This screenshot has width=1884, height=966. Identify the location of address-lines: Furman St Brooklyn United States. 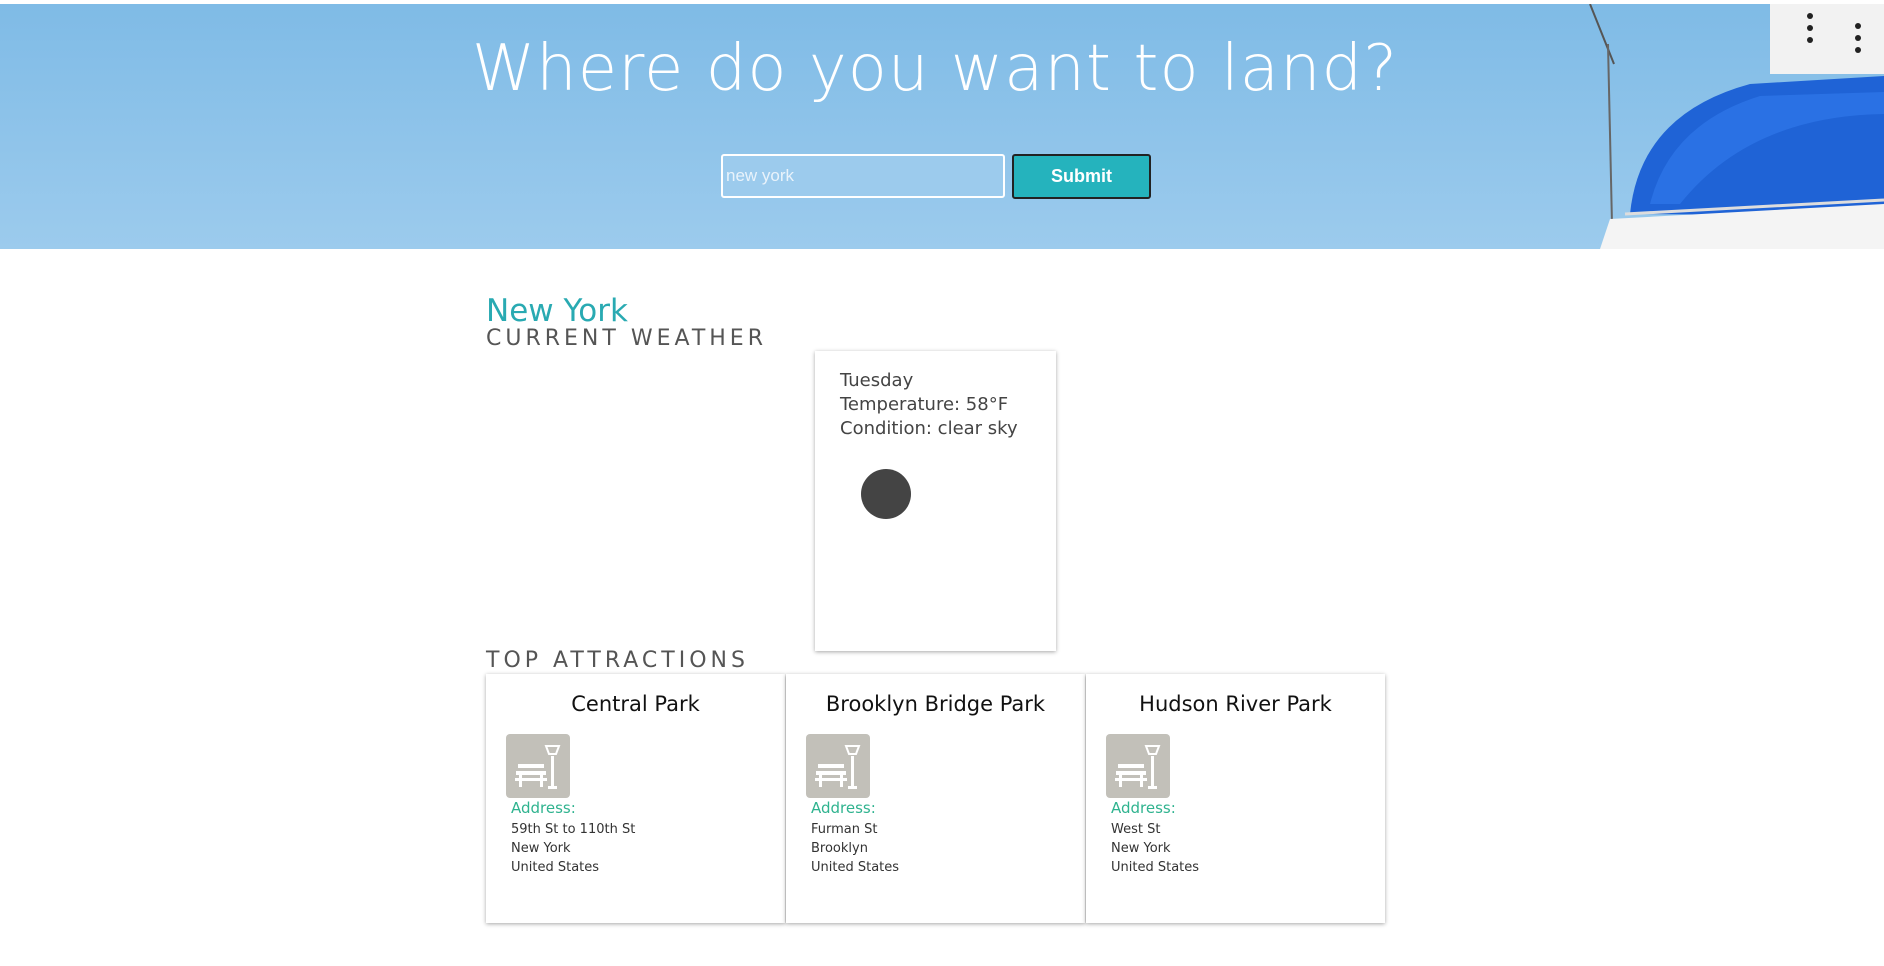
(855, 848).